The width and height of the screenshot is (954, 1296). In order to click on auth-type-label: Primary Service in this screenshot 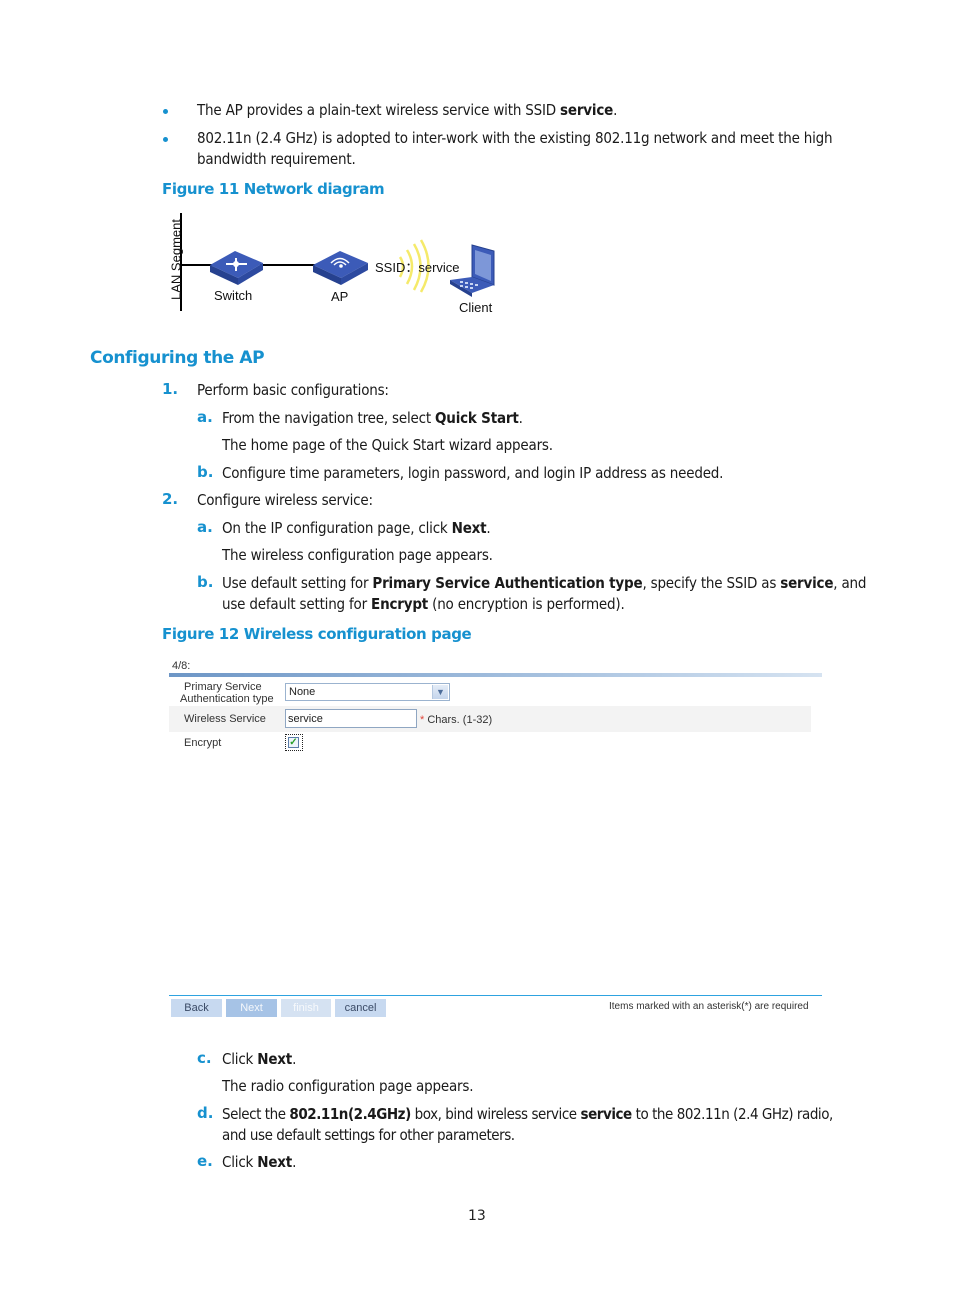, I will do `click(223, 687)`.